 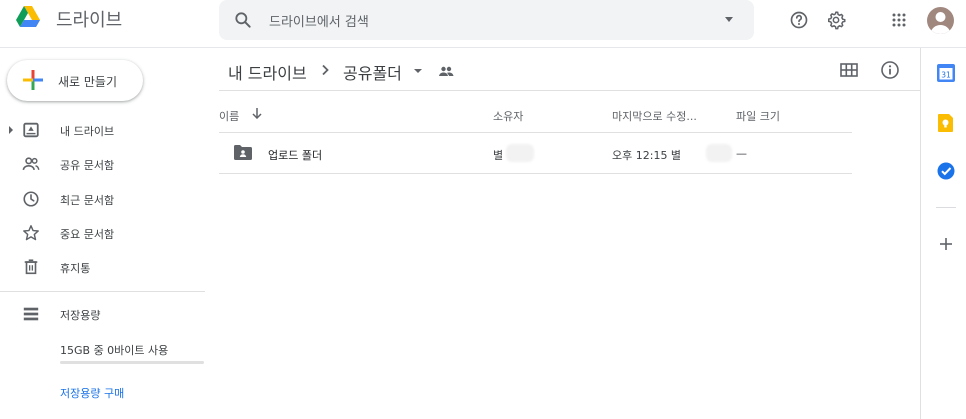 What do you see at coordinates (11, 130) in the screenshot?
I see `expand-arrow-icon` at bounding box center [11, 130].